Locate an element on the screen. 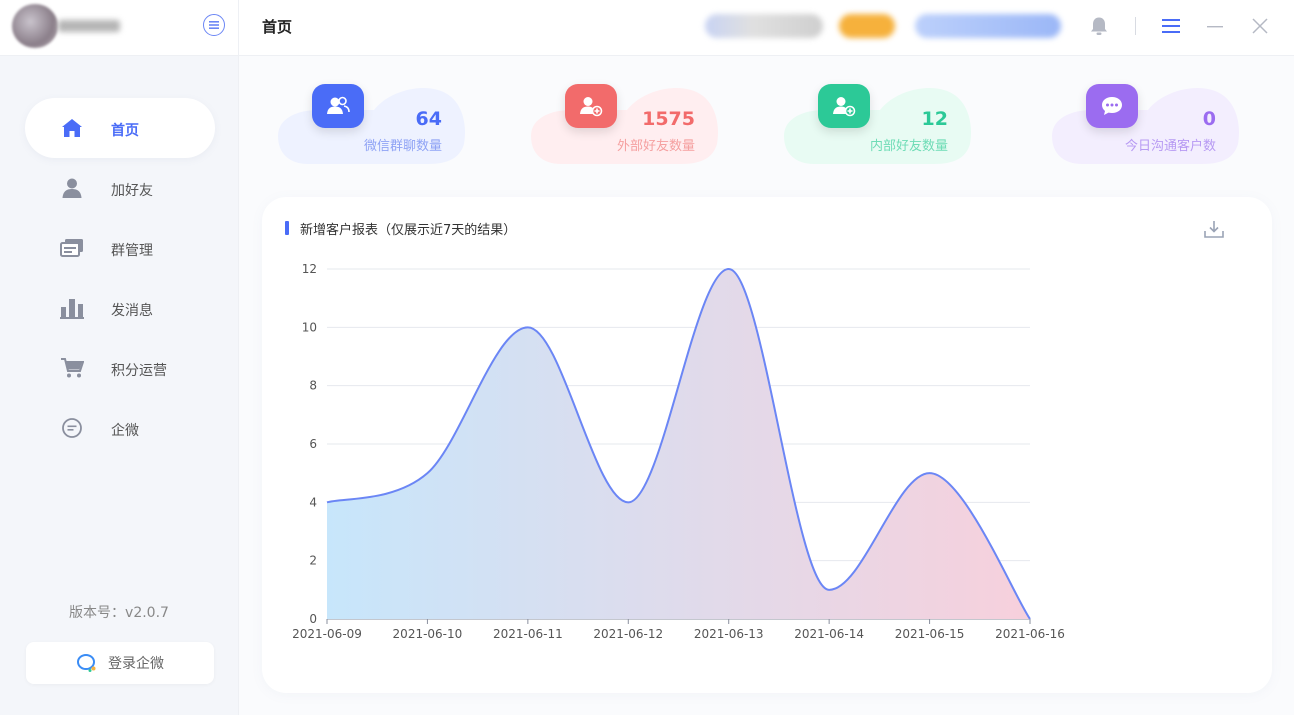 Image resolution: width=1294 pixels, height=715 pixels. y-tick-label: 12 is located at coordinates (309, 269).